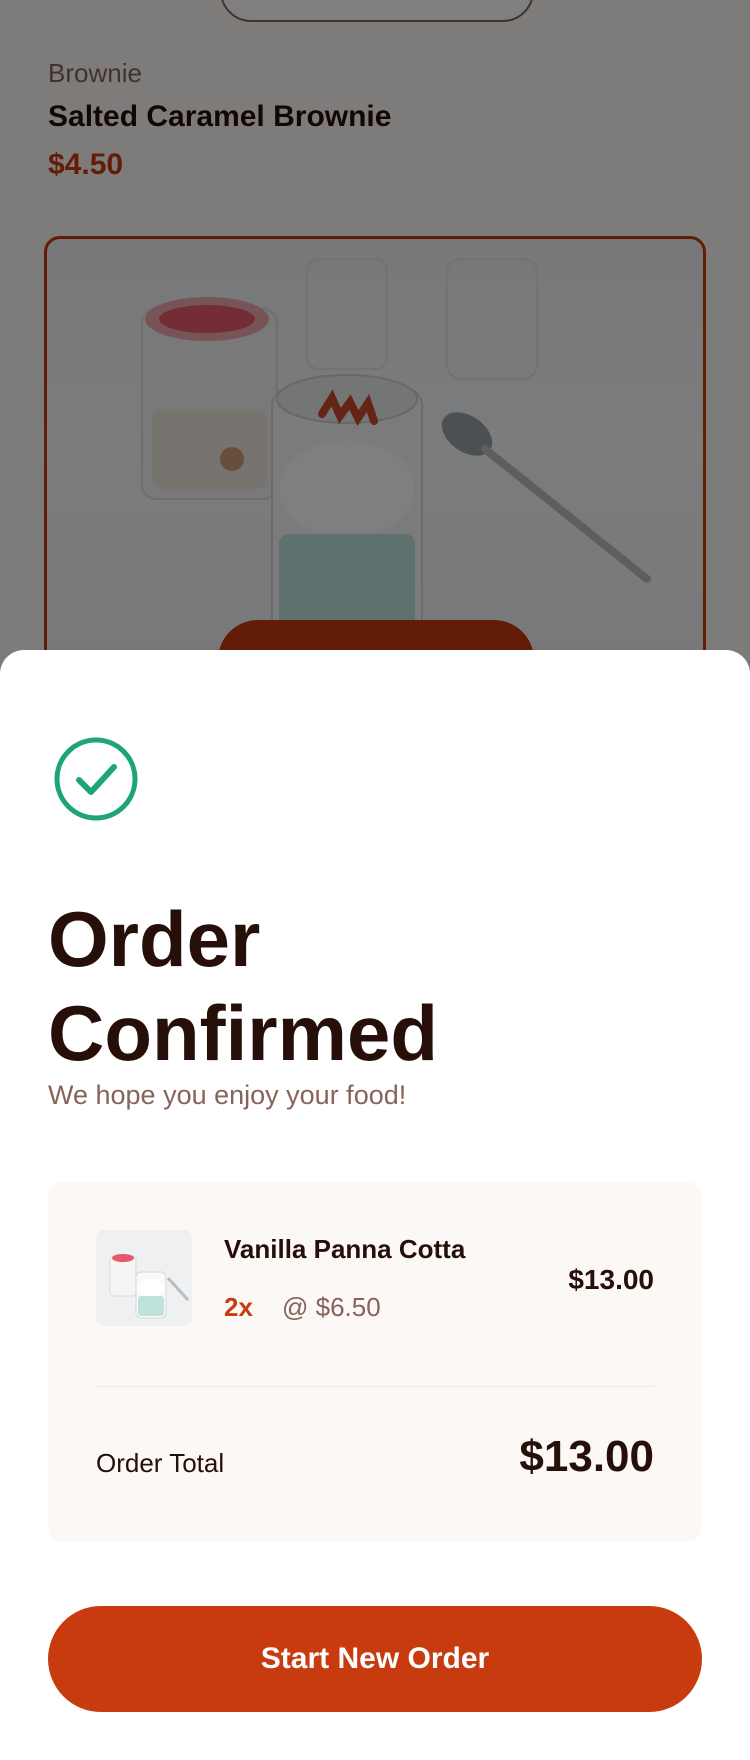  Describe the element at coordinates (238, 1307) in the screenshot. I see `item-quantity: 2x` at that location.